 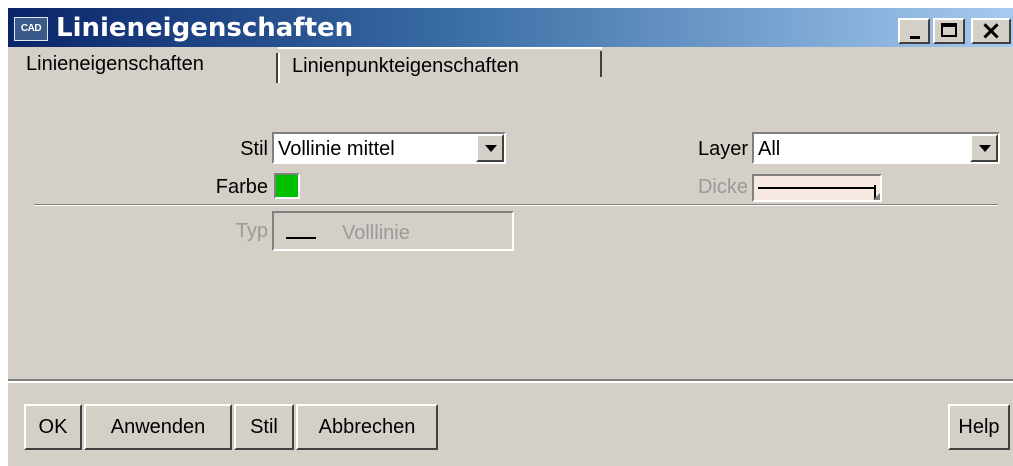 I want to click on line-thickness-field, so click(x=817, y=188).